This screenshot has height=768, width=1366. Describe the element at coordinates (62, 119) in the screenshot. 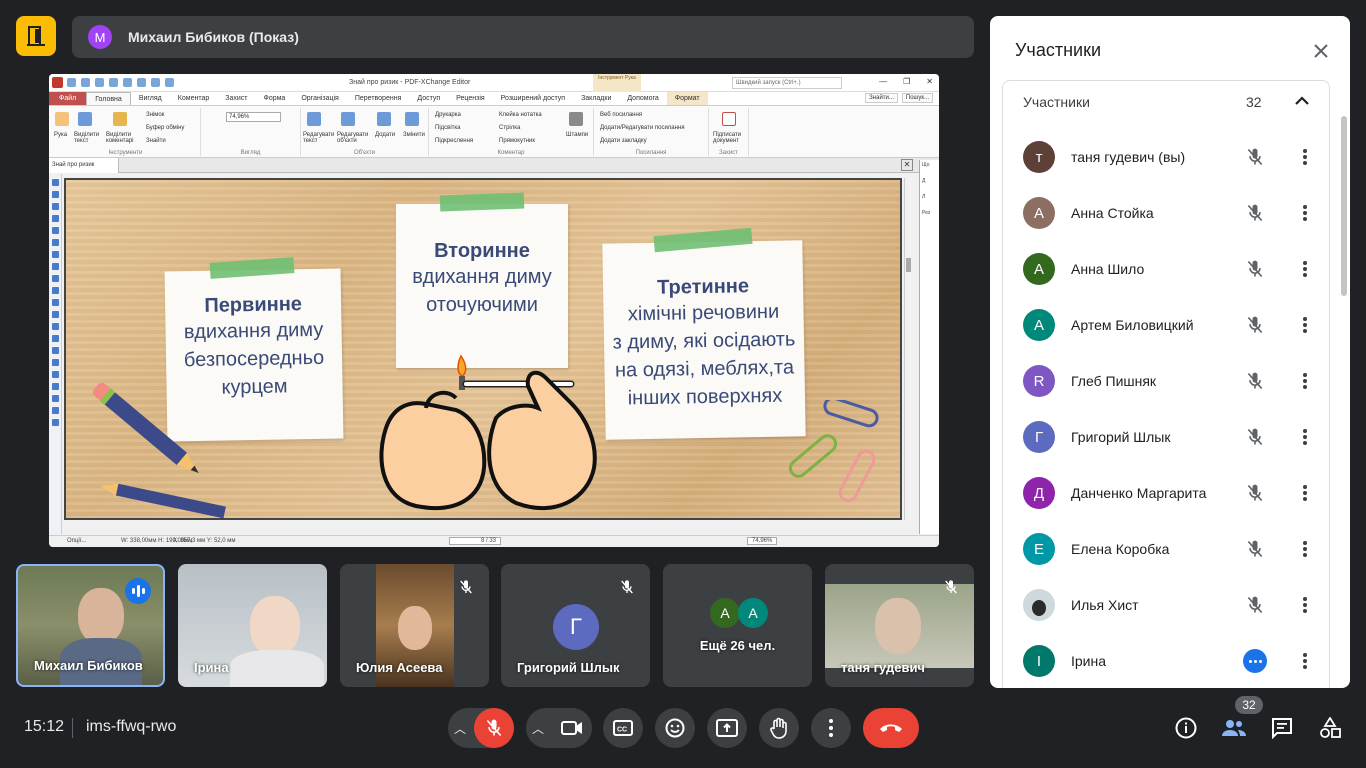

I see `hand-tool-icon` at that location.